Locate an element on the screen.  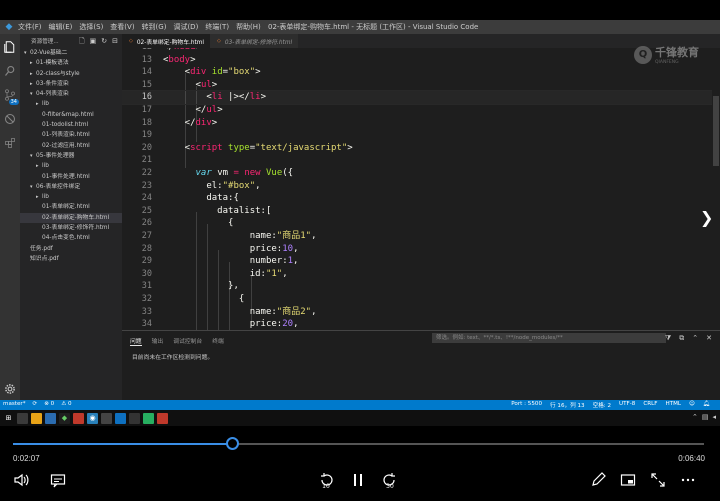
copy-icon: ⧉ is located at coordinates (681, 338).